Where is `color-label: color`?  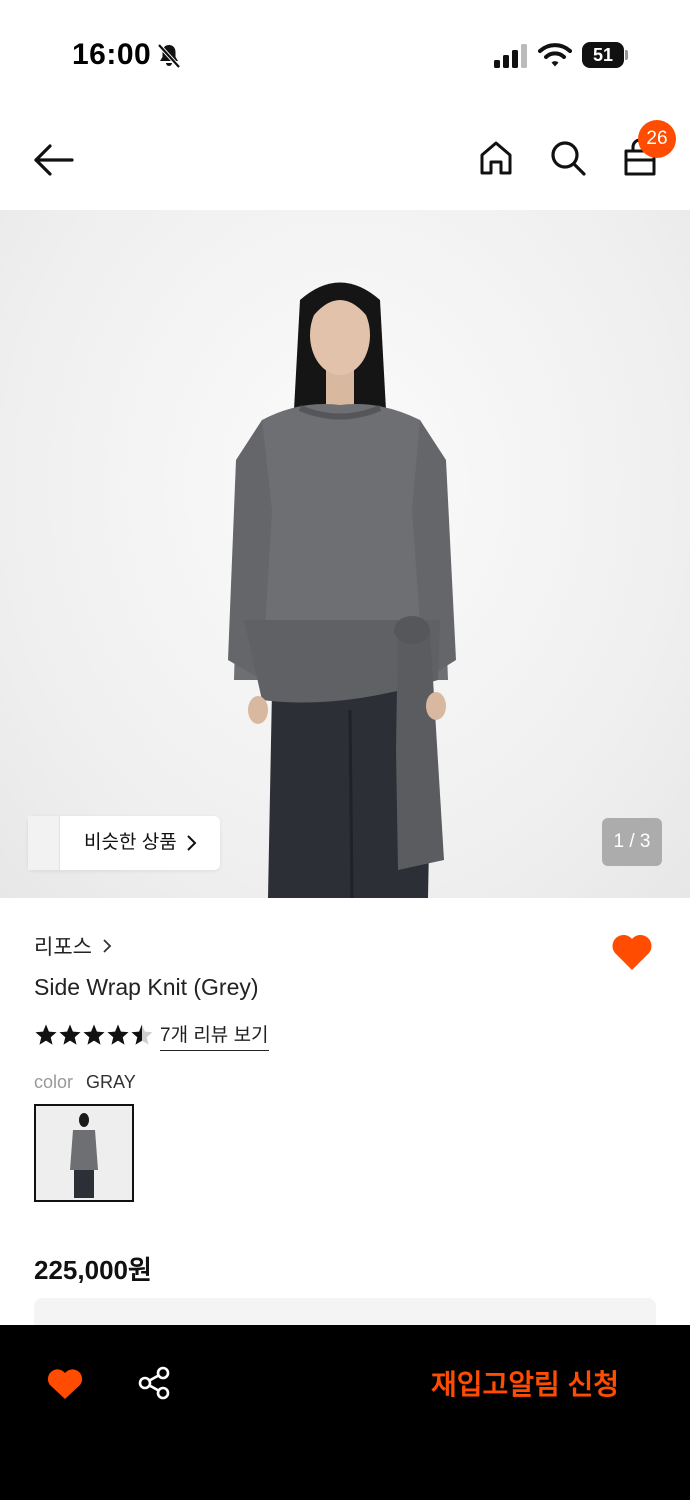 color-label: color is located at coordinates (54, 1082).